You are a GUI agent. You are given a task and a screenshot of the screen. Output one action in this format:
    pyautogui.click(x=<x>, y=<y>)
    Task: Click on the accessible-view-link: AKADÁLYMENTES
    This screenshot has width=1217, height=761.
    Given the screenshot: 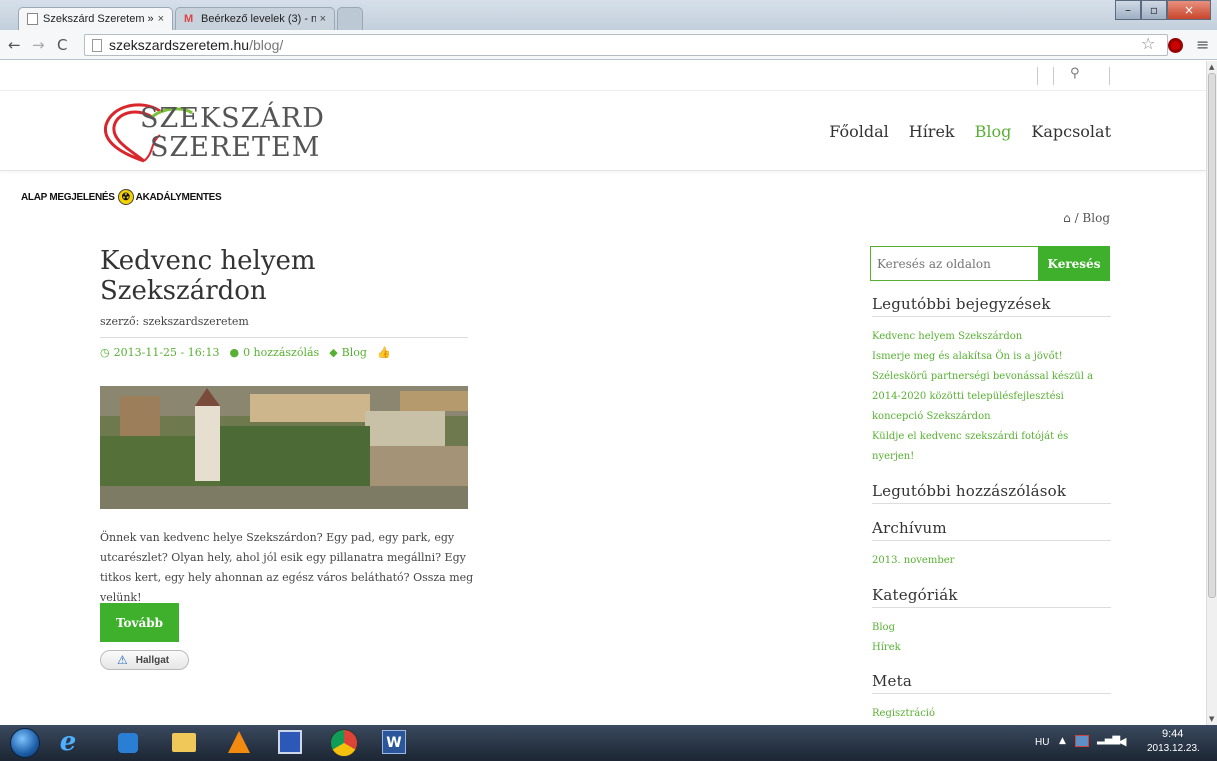 What is the action you would take?
    pyautogui.click(x=179, y=197)
    